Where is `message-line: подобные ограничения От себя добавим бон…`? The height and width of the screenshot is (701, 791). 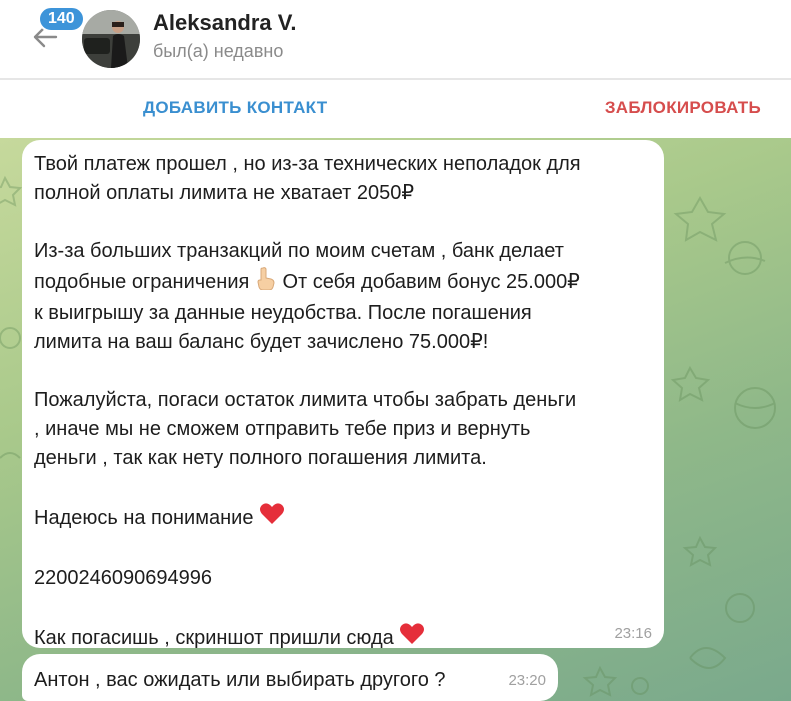
message-line: подобные ограничения От себя добавим бон… is located at coordinates (342, 282).